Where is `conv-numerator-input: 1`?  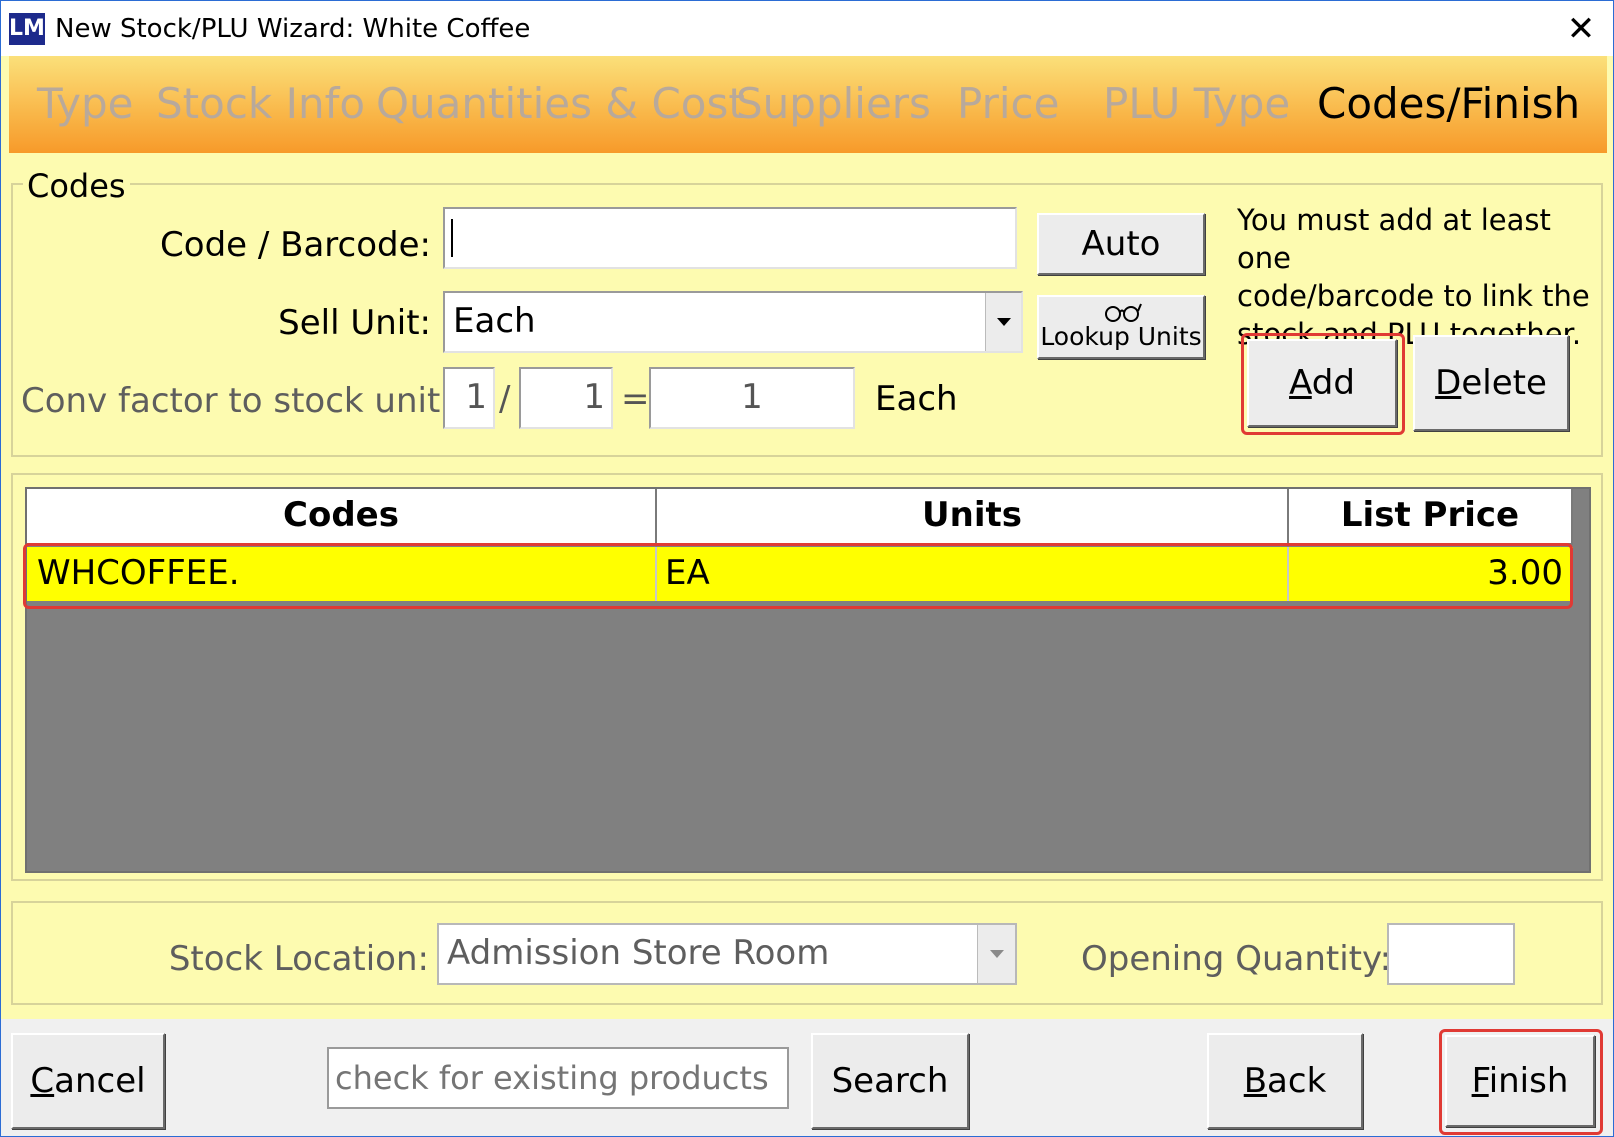 conv-numerator-input: 1 is located at coordinates (469, 398).